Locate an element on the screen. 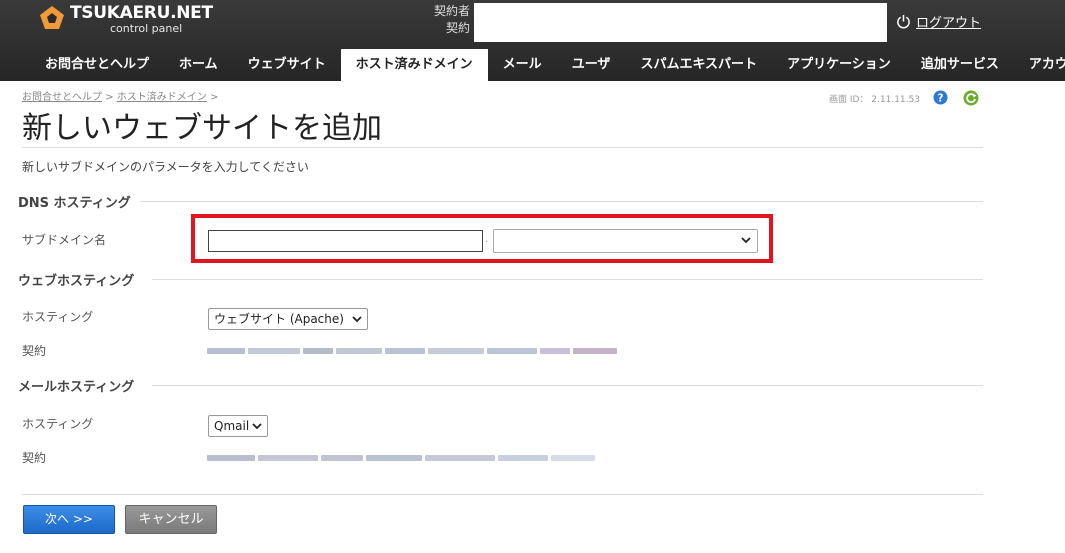 The width and height of the screenshot is (1065, 553). nav-tab-websites: ウェブサイト is located at coordinates (287, 65).